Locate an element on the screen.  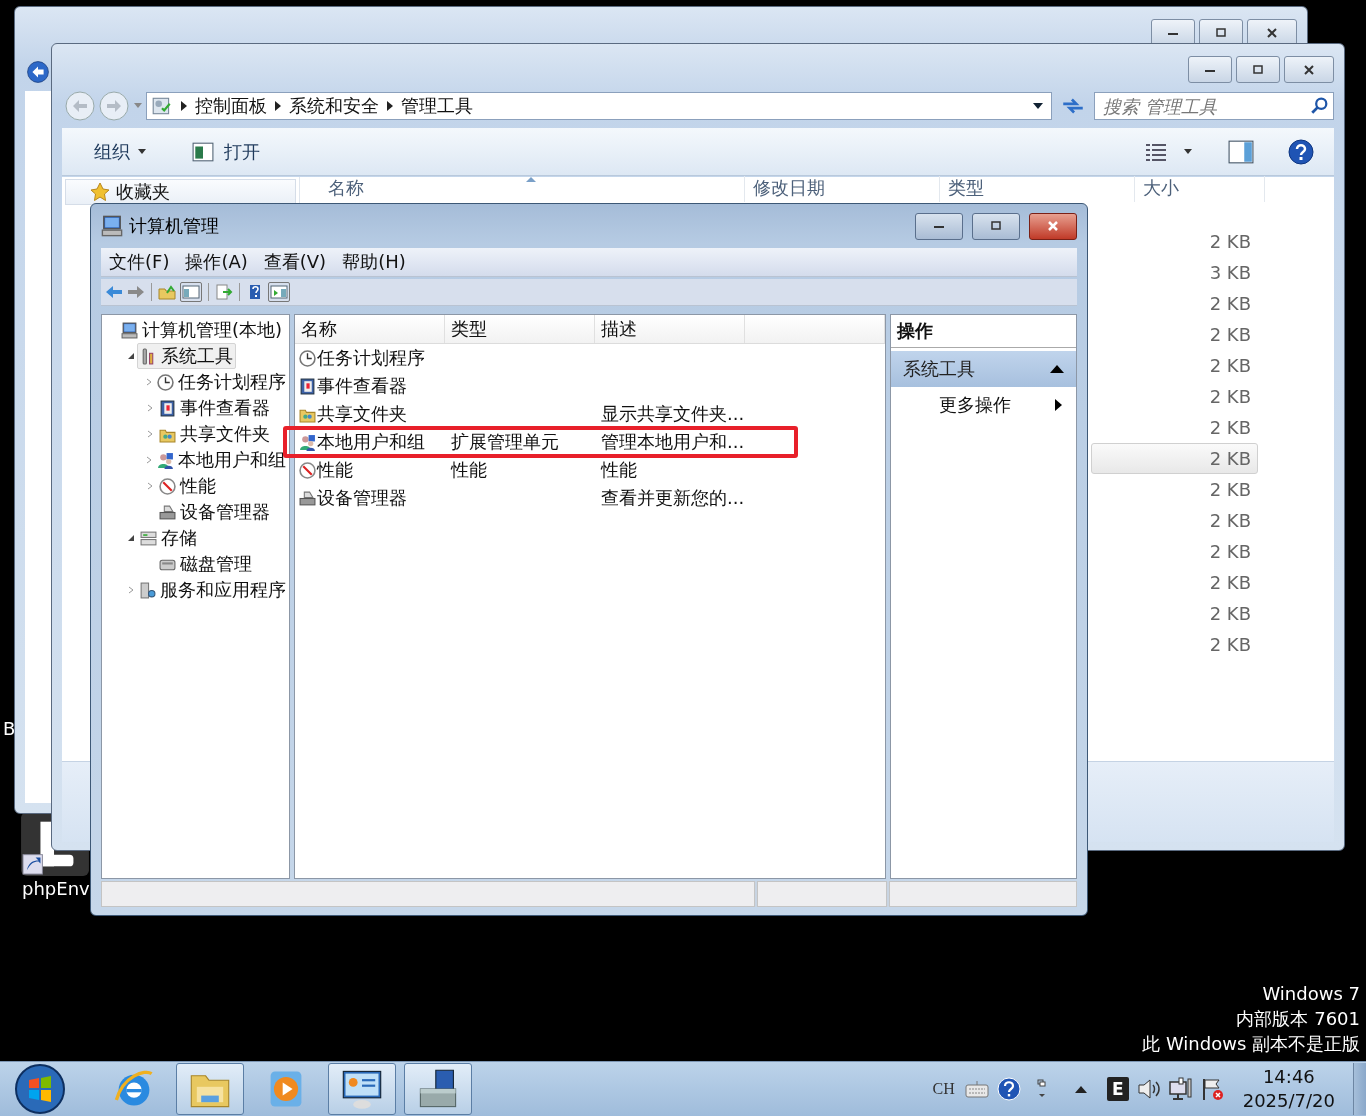
forward-arrow-icon is located at coordinates (136, 292).